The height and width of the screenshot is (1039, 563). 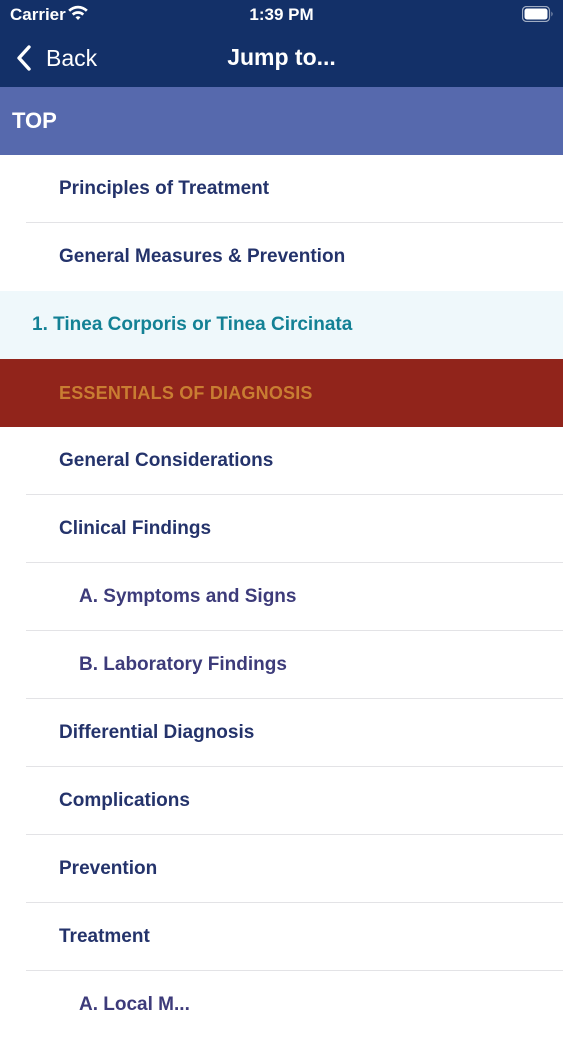 What do you see at coordinates (281, 801) in the screenshot?
I see `list-item: Complications` at bounding box center [281, 801].